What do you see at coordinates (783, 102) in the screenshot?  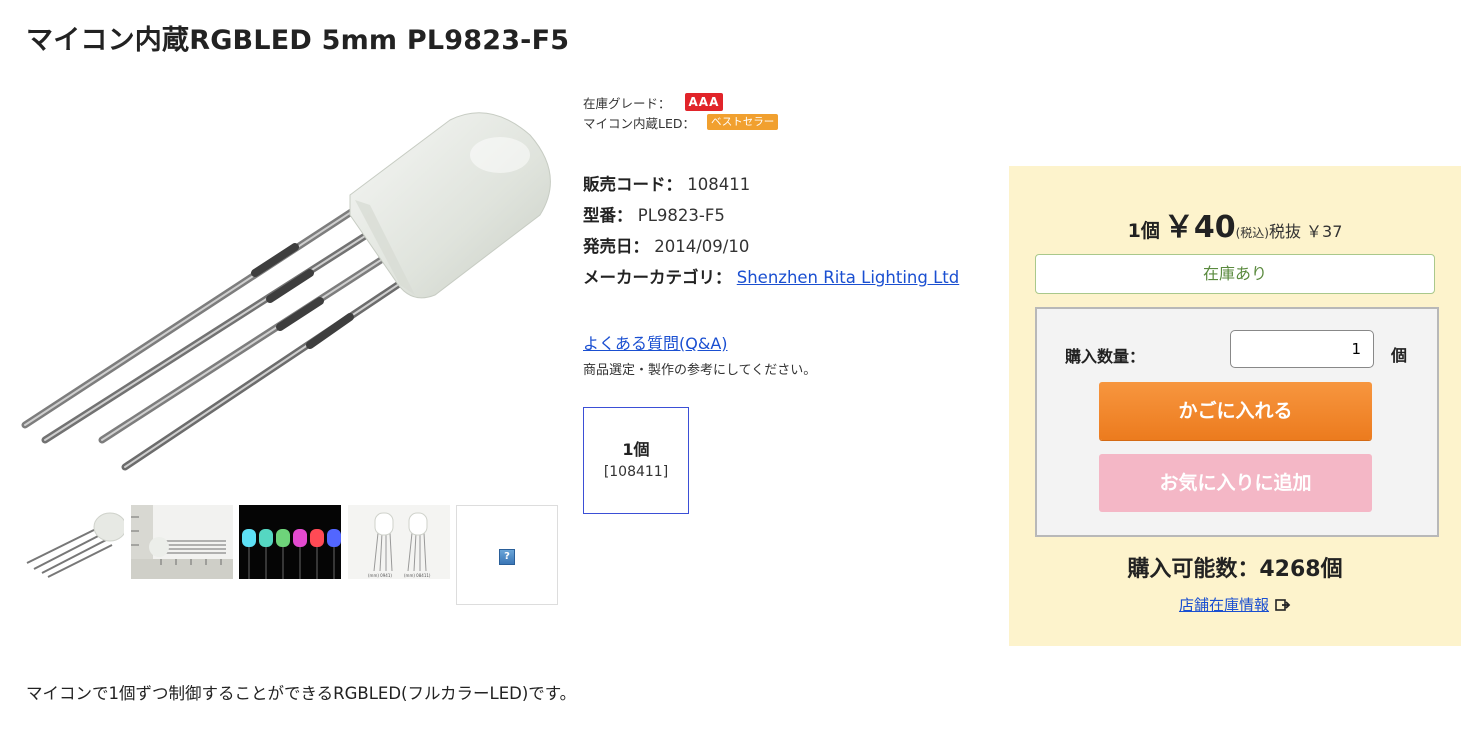 I see `stock-grade-row: 在庫グレード： AAA` at bounding box center [783, 102].